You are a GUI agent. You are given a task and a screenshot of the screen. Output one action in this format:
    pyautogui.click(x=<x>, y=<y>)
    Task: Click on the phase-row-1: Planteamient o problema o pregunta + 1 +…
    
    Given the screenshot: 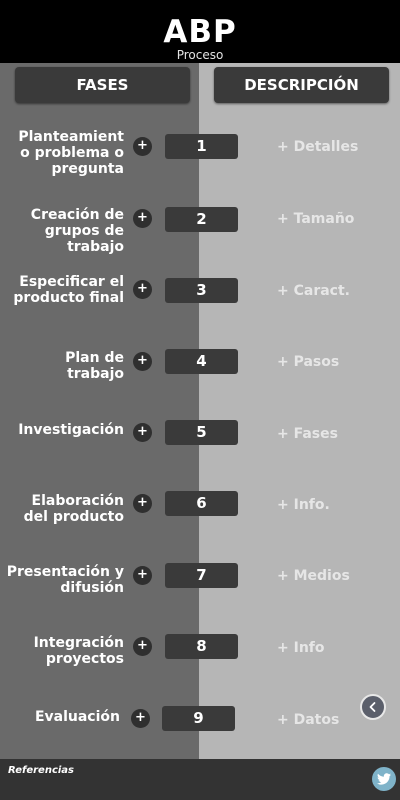 What is the action you would take?
    pyautogui.click(x=200, y=147)
    